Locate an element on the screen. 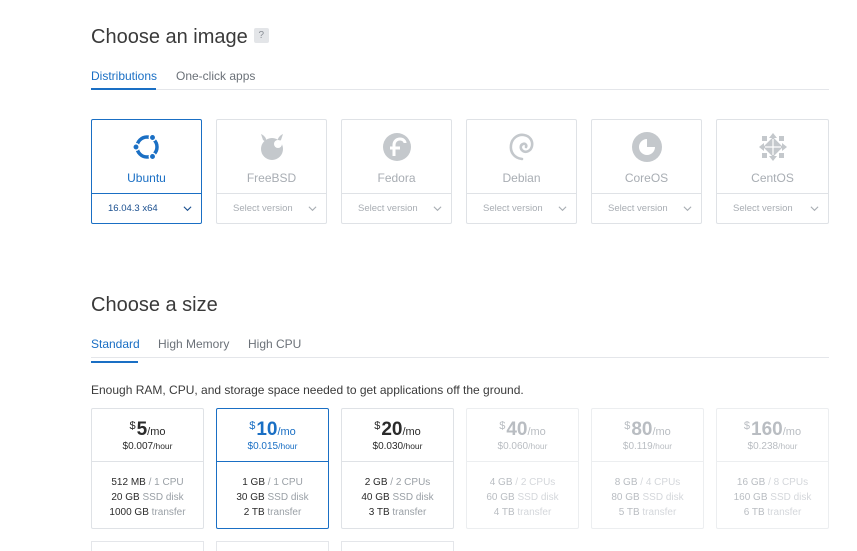  distro-card-freebsd: FreeBSD Select version is located at coordinates (271, 171).